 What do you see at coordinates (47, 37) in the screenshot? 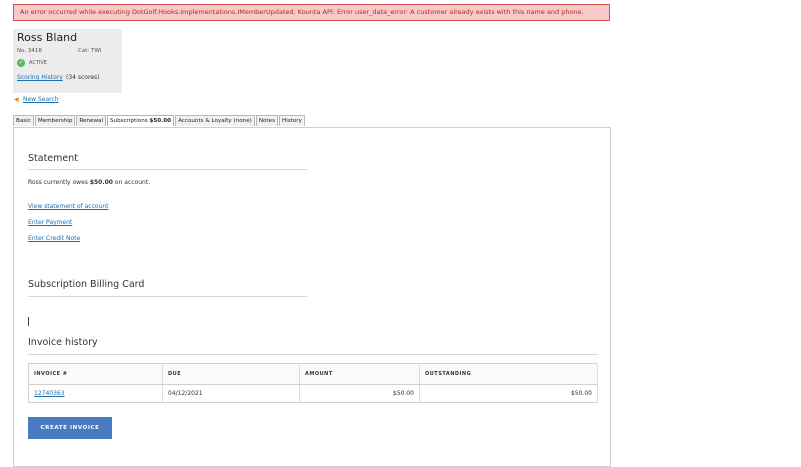
I see `member-name: Ross Bland` at bounding box center [47, 37].